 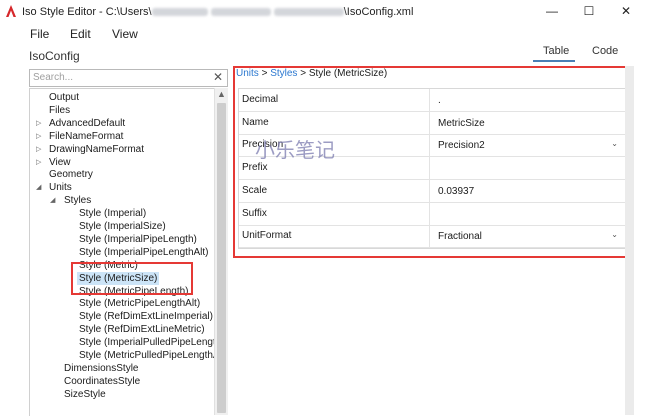 What do you see at coordinates (60, 162) in the screenshot?
I see `tree-node: View` at bounding box center [60, 162].